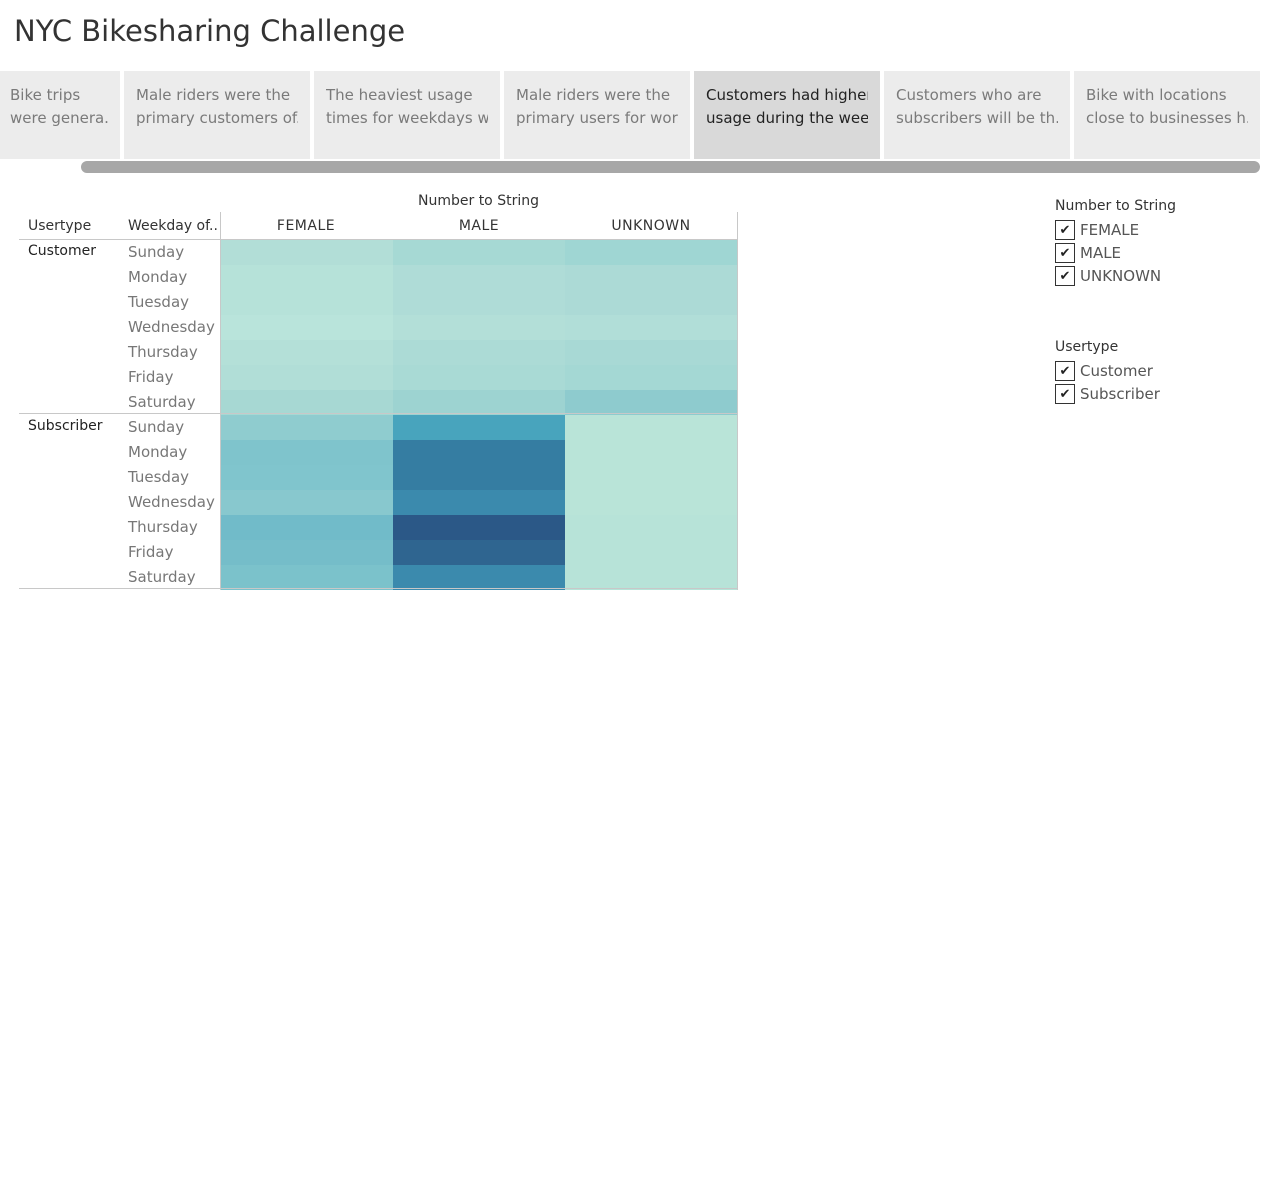 The width and height of the screenshot is (1269, 1204). What do you see at coordinates (479, 377) in the screenshot?
I see `heatmap-cell-customer-friday-male` at bounding box center [479, 377].